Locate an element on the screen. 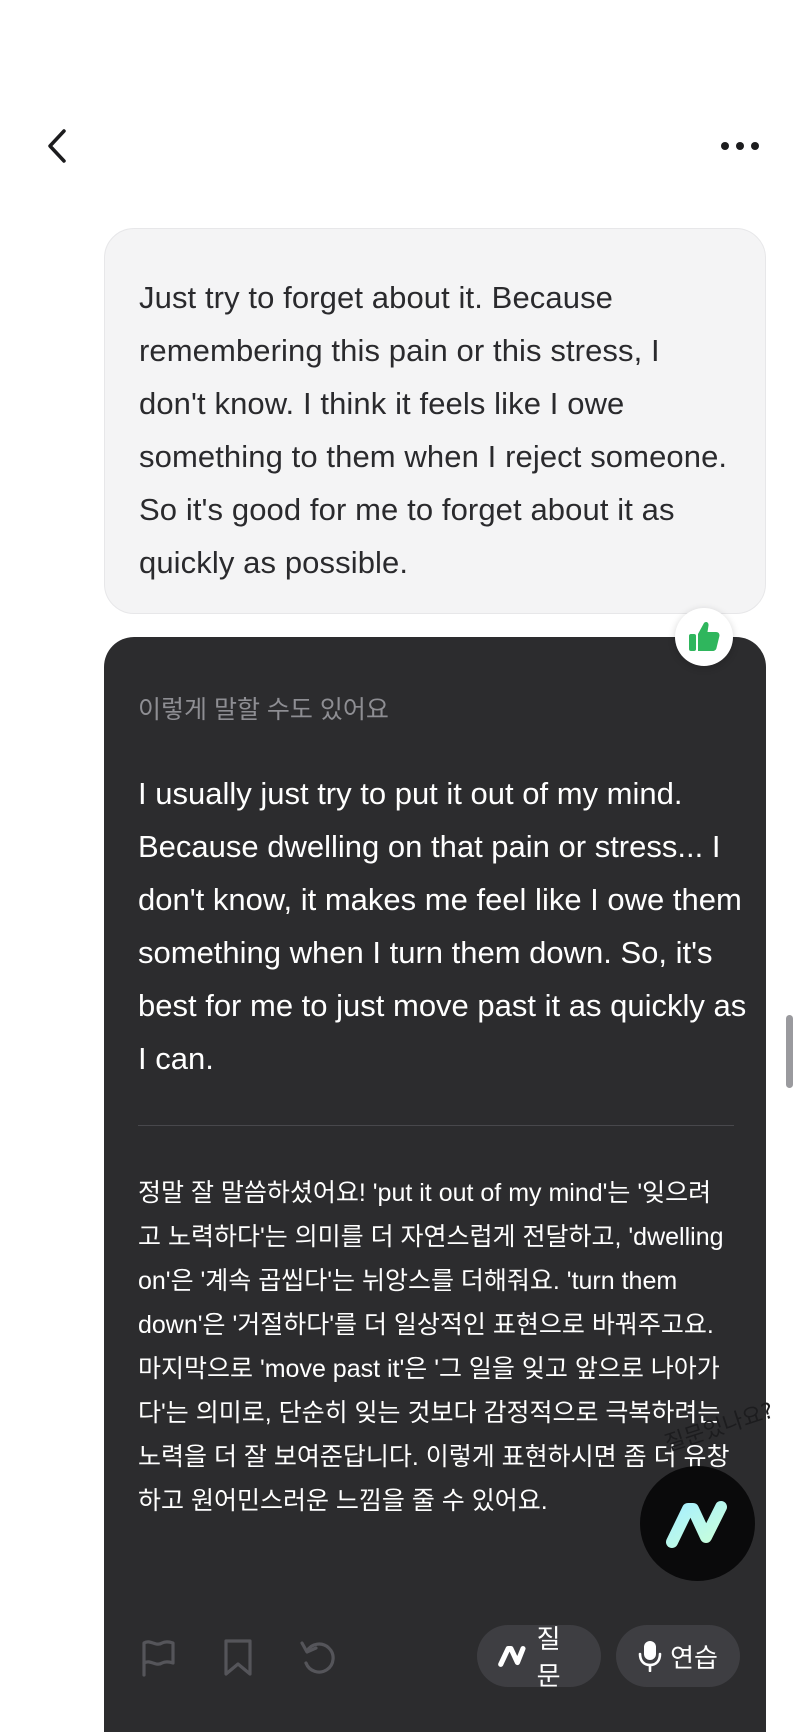 This screenshot has height=1732, width=800. divider is located at coordinates (436, 1125).